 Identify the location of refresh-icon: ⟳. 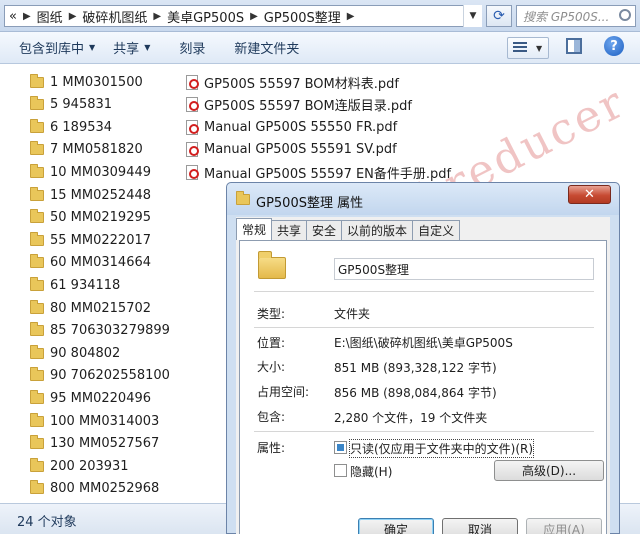
(499, 16).